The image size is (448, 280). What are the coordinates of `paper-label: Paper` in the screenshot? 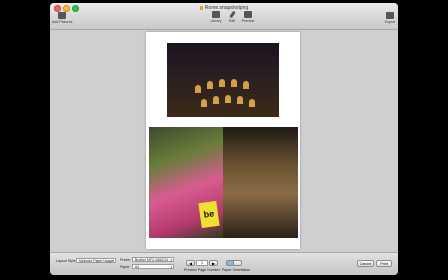 It's located at (125, 267).